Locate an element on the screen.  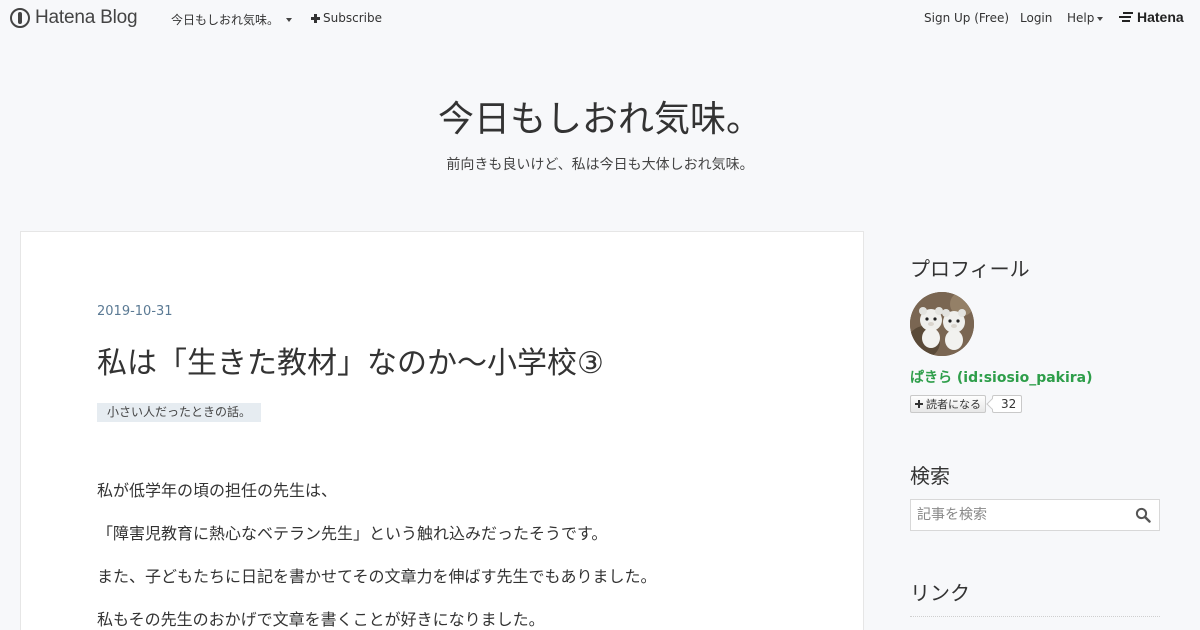
subscribe-reader-button: 読者になる is located at coordinates (948, 404).